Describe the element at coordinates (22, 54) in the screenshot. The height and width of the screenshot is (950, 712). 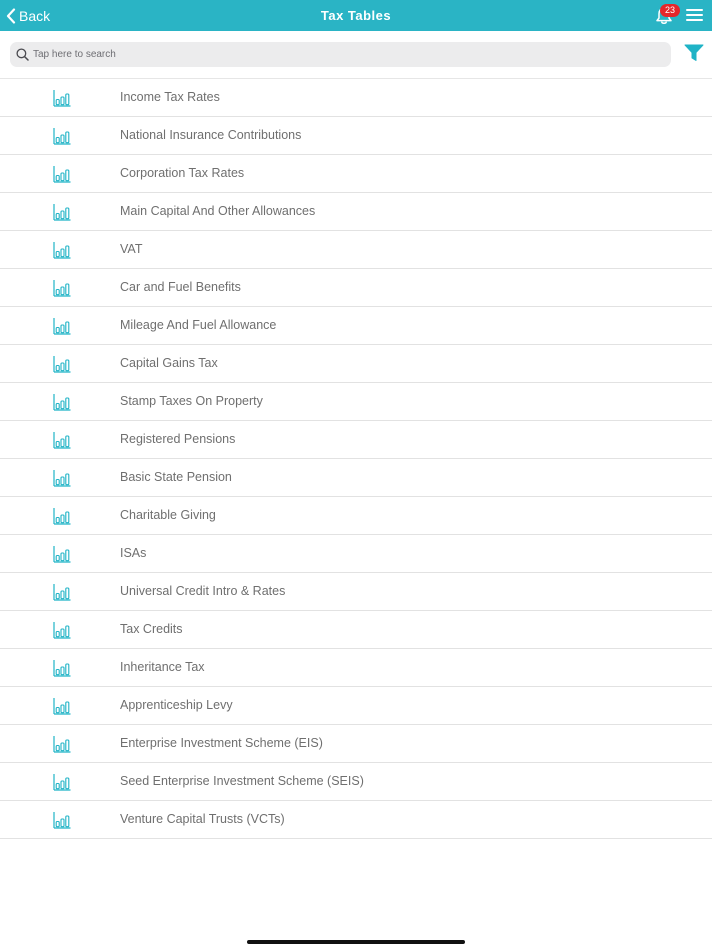
I see `search-icon` at that location.